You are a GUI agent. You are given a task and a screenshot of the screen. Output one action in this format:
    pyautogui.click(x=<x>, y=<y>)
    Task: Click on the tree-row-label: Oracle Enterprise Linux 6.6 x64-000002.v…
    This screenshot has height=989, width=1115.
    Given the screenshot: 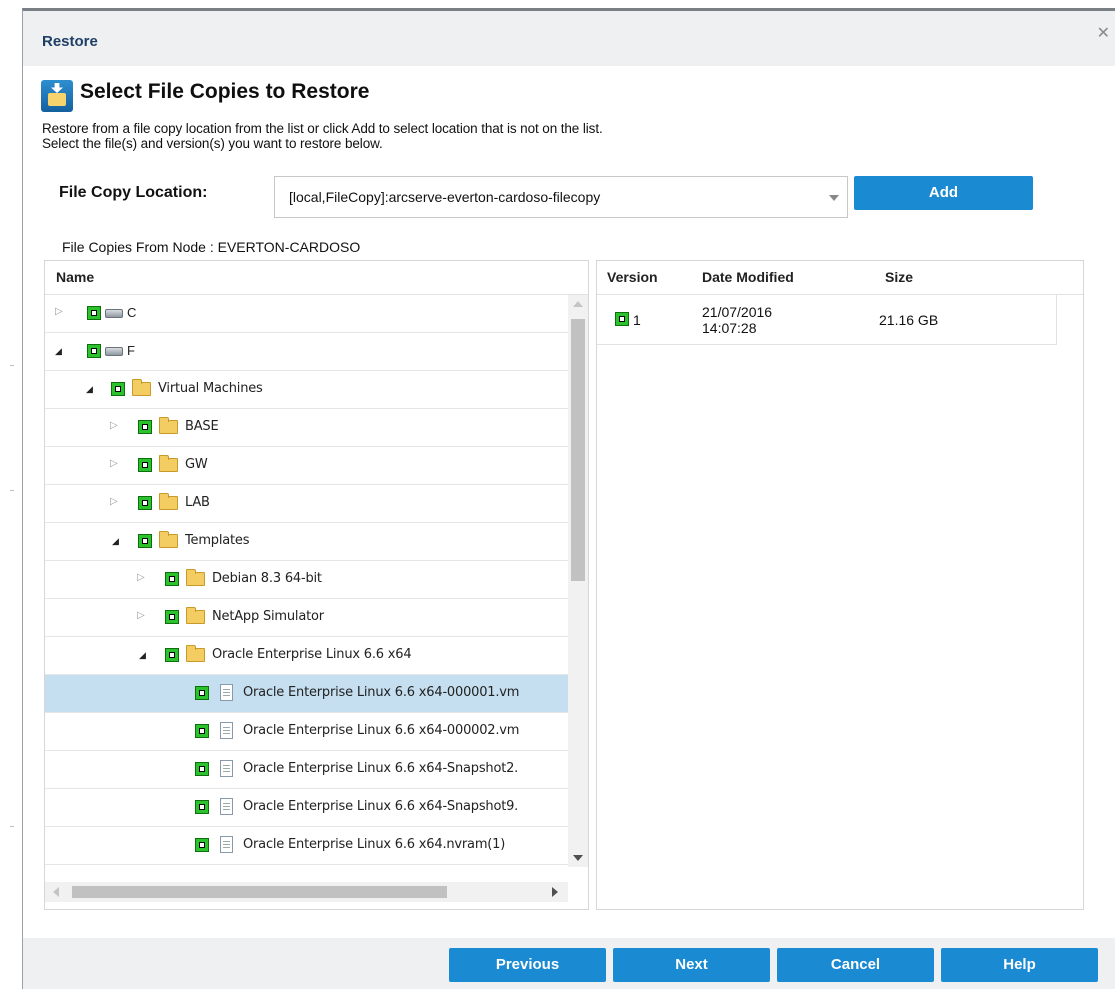 What is the action you would take?
    pyautogui.click(x=381, y=730)
    